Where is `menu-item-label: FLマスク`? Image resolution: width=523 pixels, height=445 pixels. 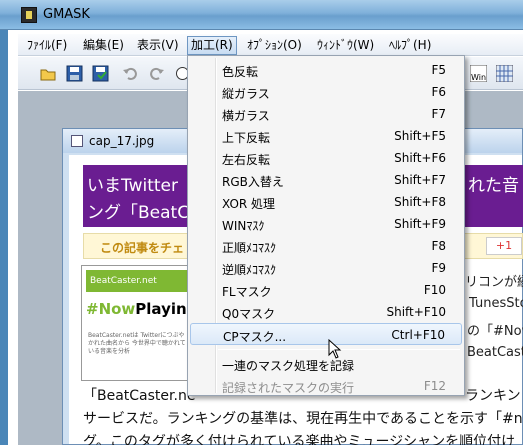
menu-item-label: FLマスク is located at coordinates (247, 292).